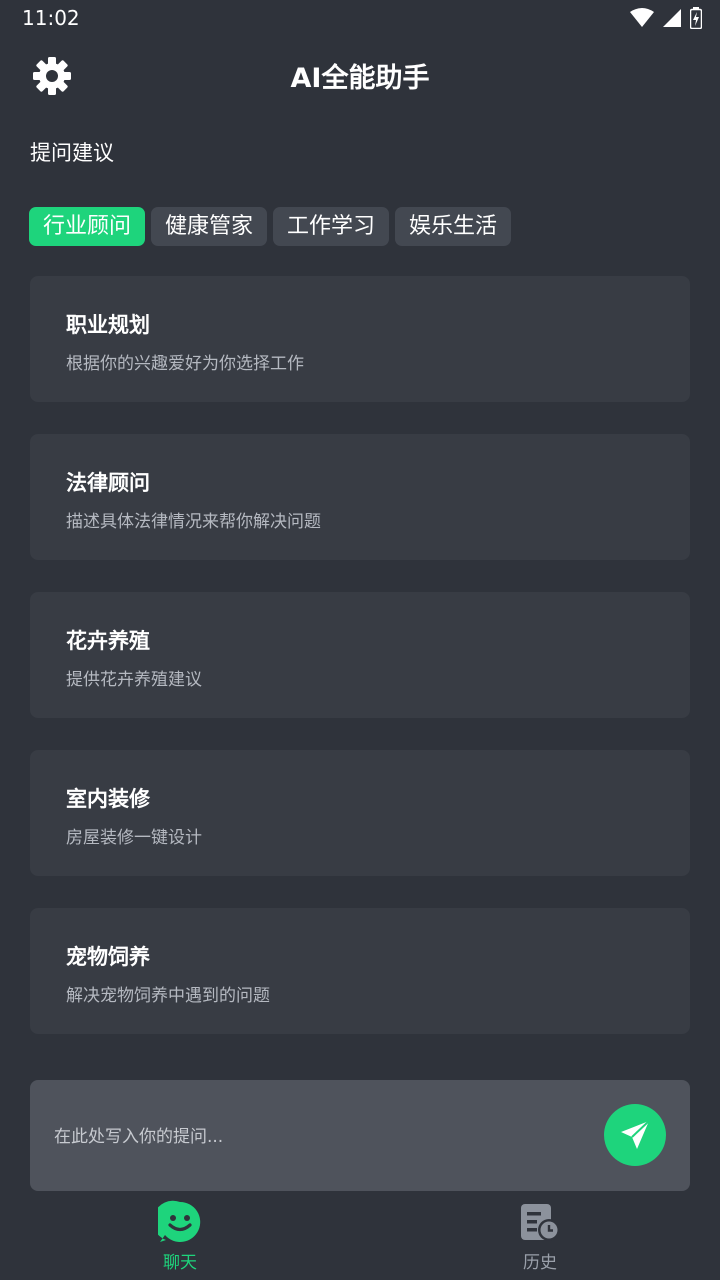  Describe the element at coordinates (179, 1221) in the screenshot. I see `chat-smiley-icon` at that location.